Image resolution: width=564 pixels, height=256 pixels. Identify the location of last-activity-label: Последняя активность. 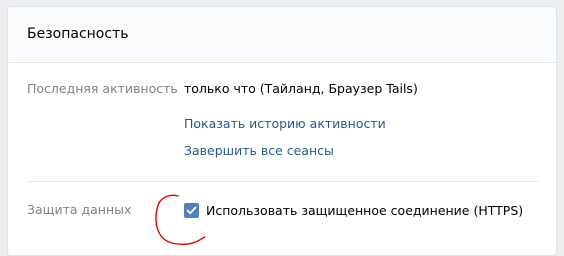
(102, 88).